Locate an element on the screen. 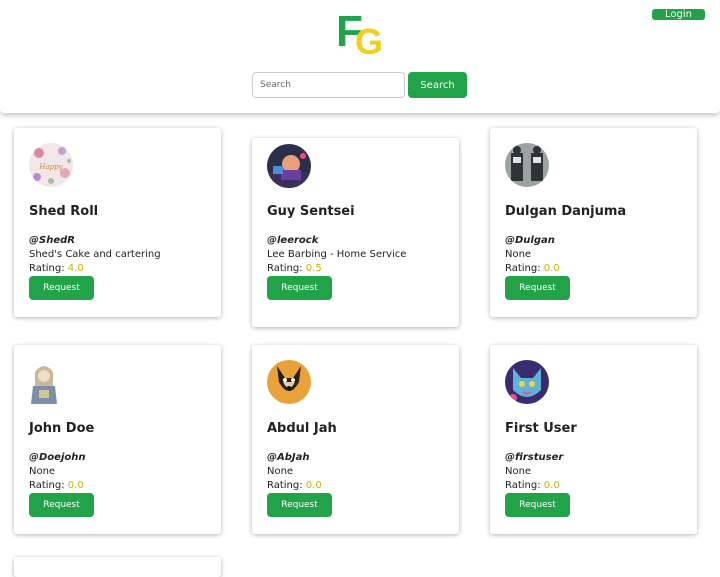  figures-avatar-icon is located at coordinates (527, 165).